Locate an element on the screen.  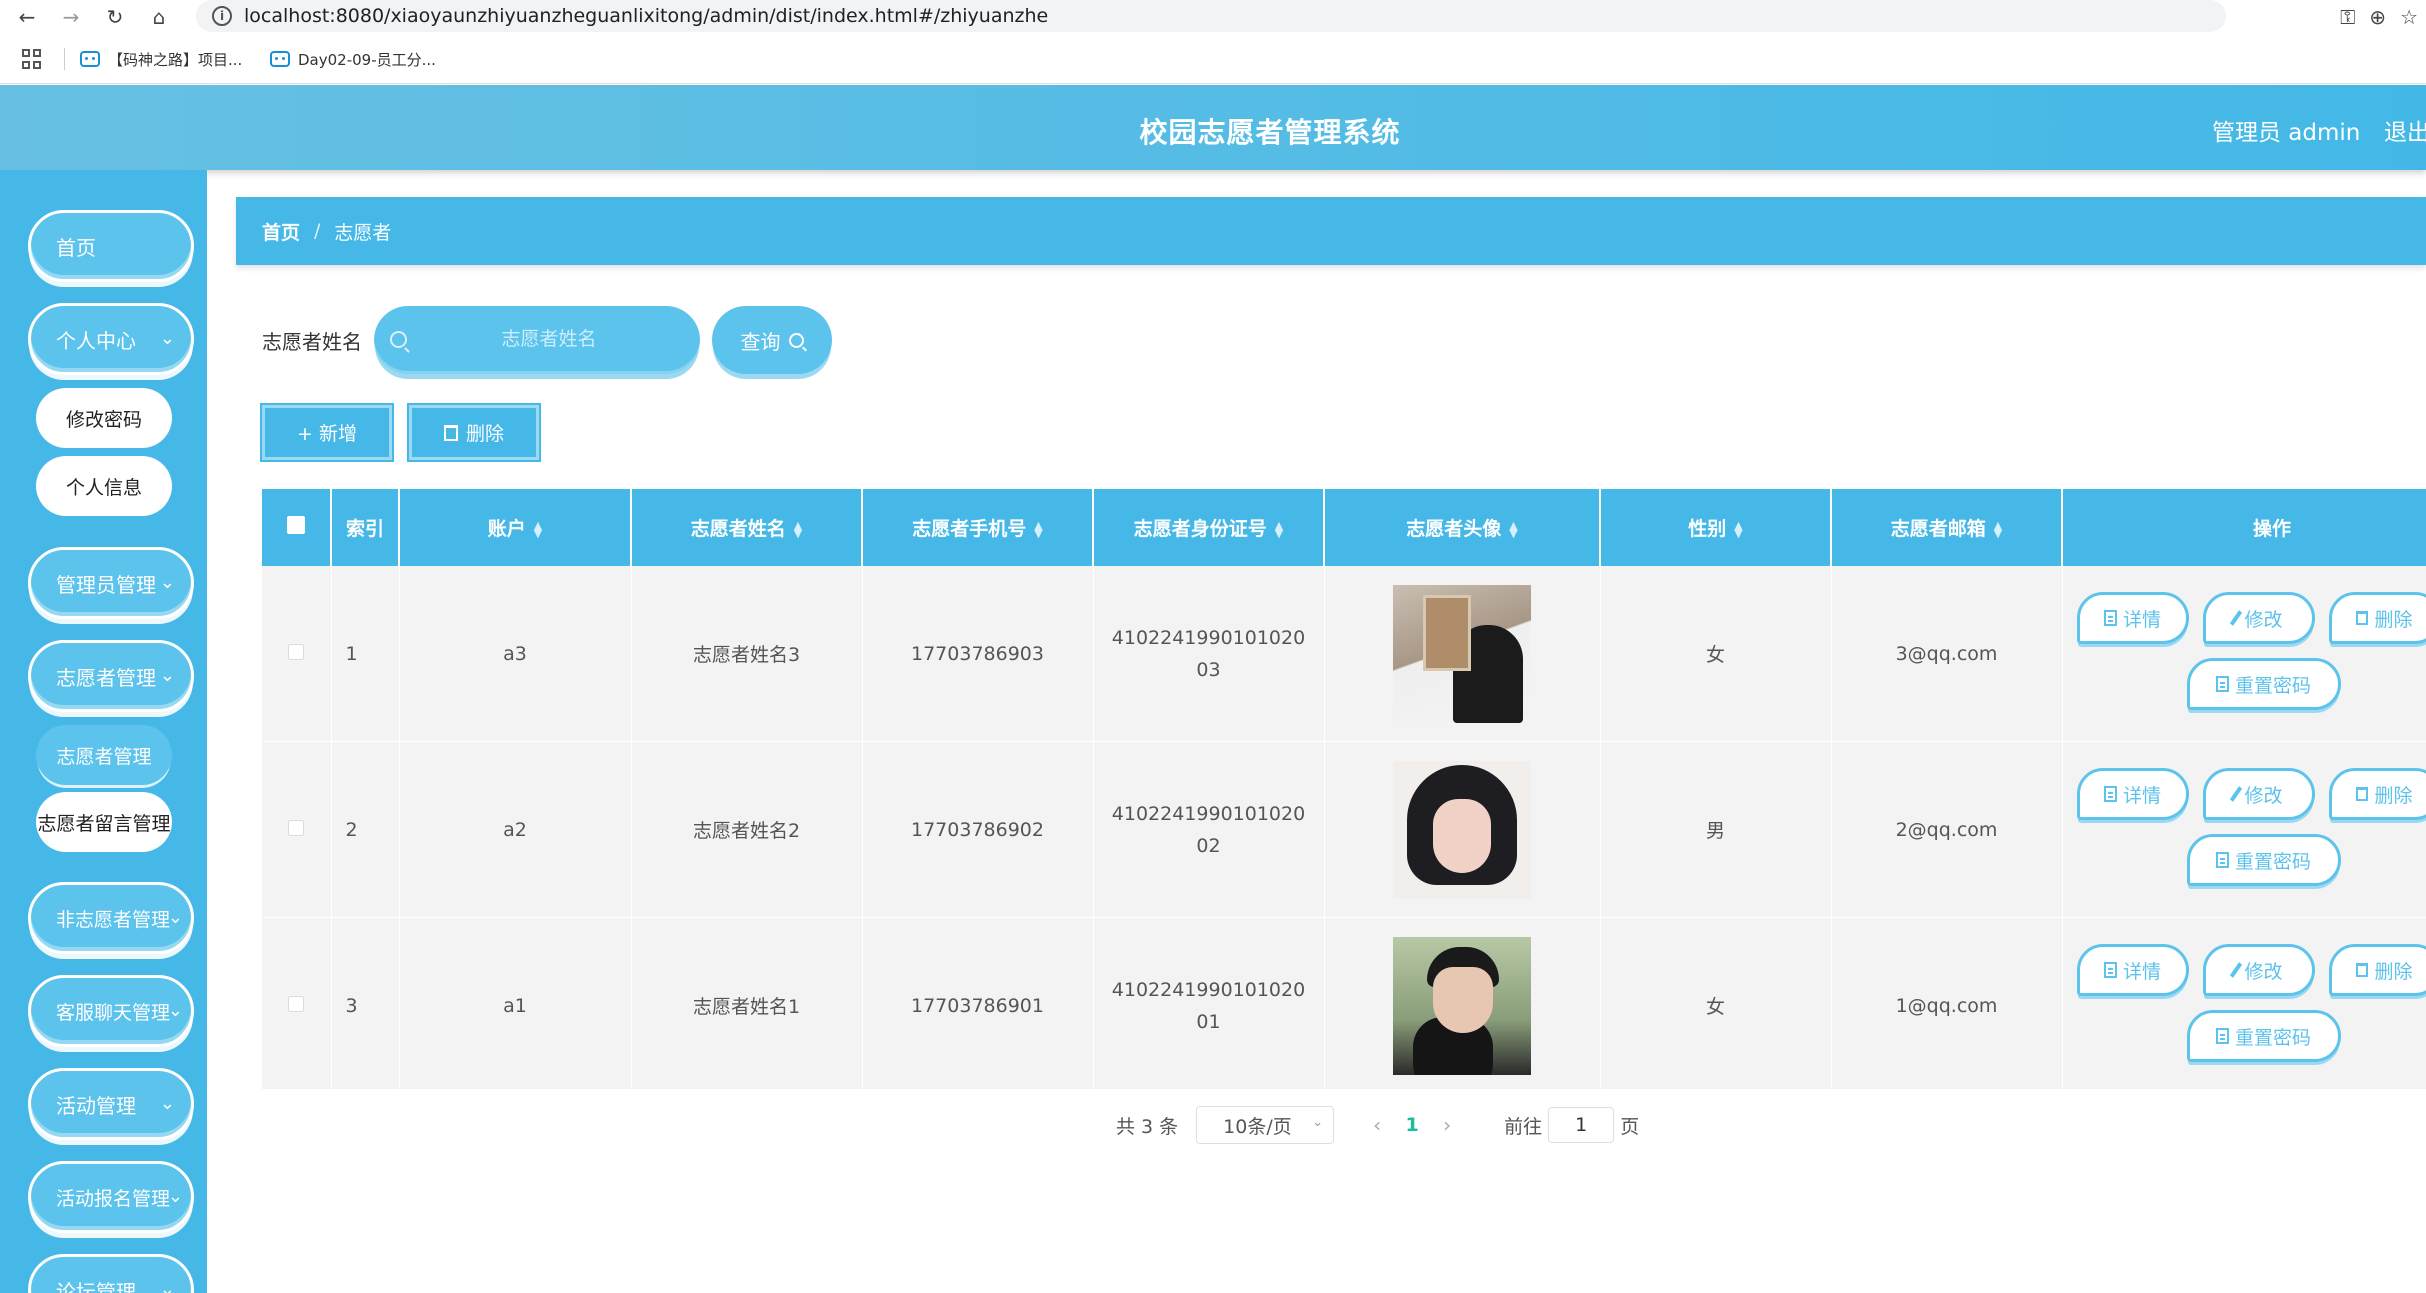
sidebar-item-personal-center: 个人中心 ⌄ is located at coordinates (111, 339).